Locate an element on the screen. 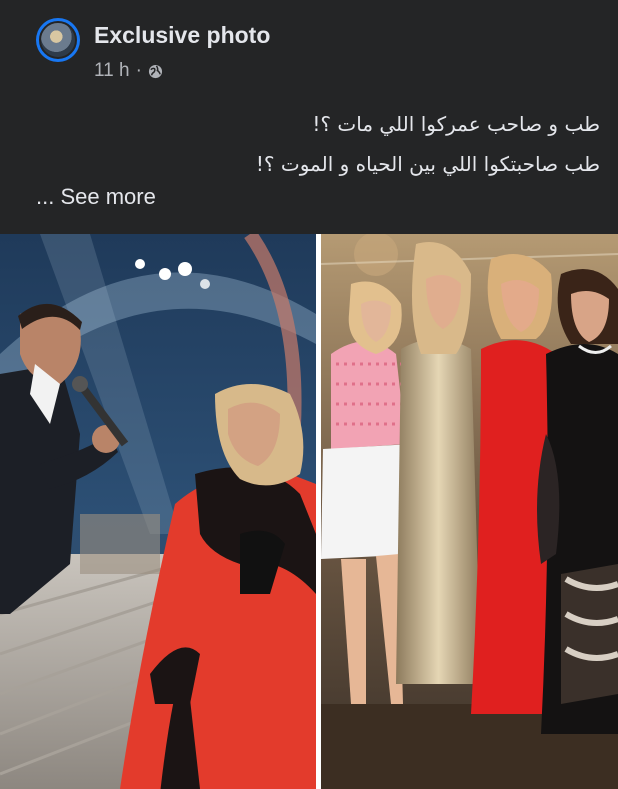 This screenshot has width=618, height=789. page-avatar is located at coordinates (58, 40).